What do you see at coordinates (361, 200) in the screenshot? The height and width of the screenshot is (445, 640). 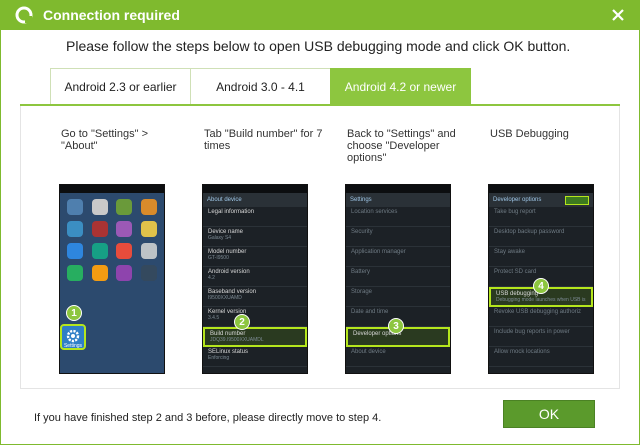 I see `screen-title: Settings` at bounding box center [361, 200].